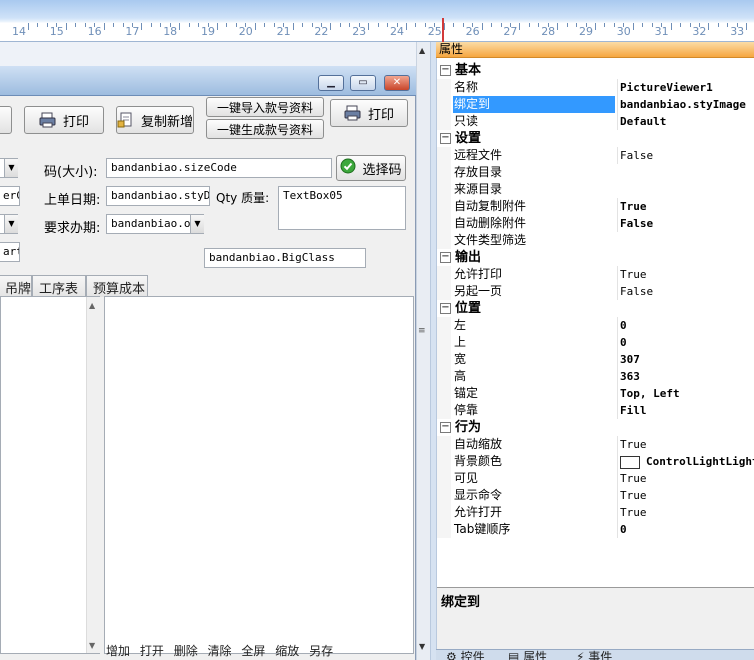 The height and width of the screenshot is (660, 754). What do you see at coordinates (444, 478) in the screenshot?
I see `row-margin` at bounding box center [444, 478].